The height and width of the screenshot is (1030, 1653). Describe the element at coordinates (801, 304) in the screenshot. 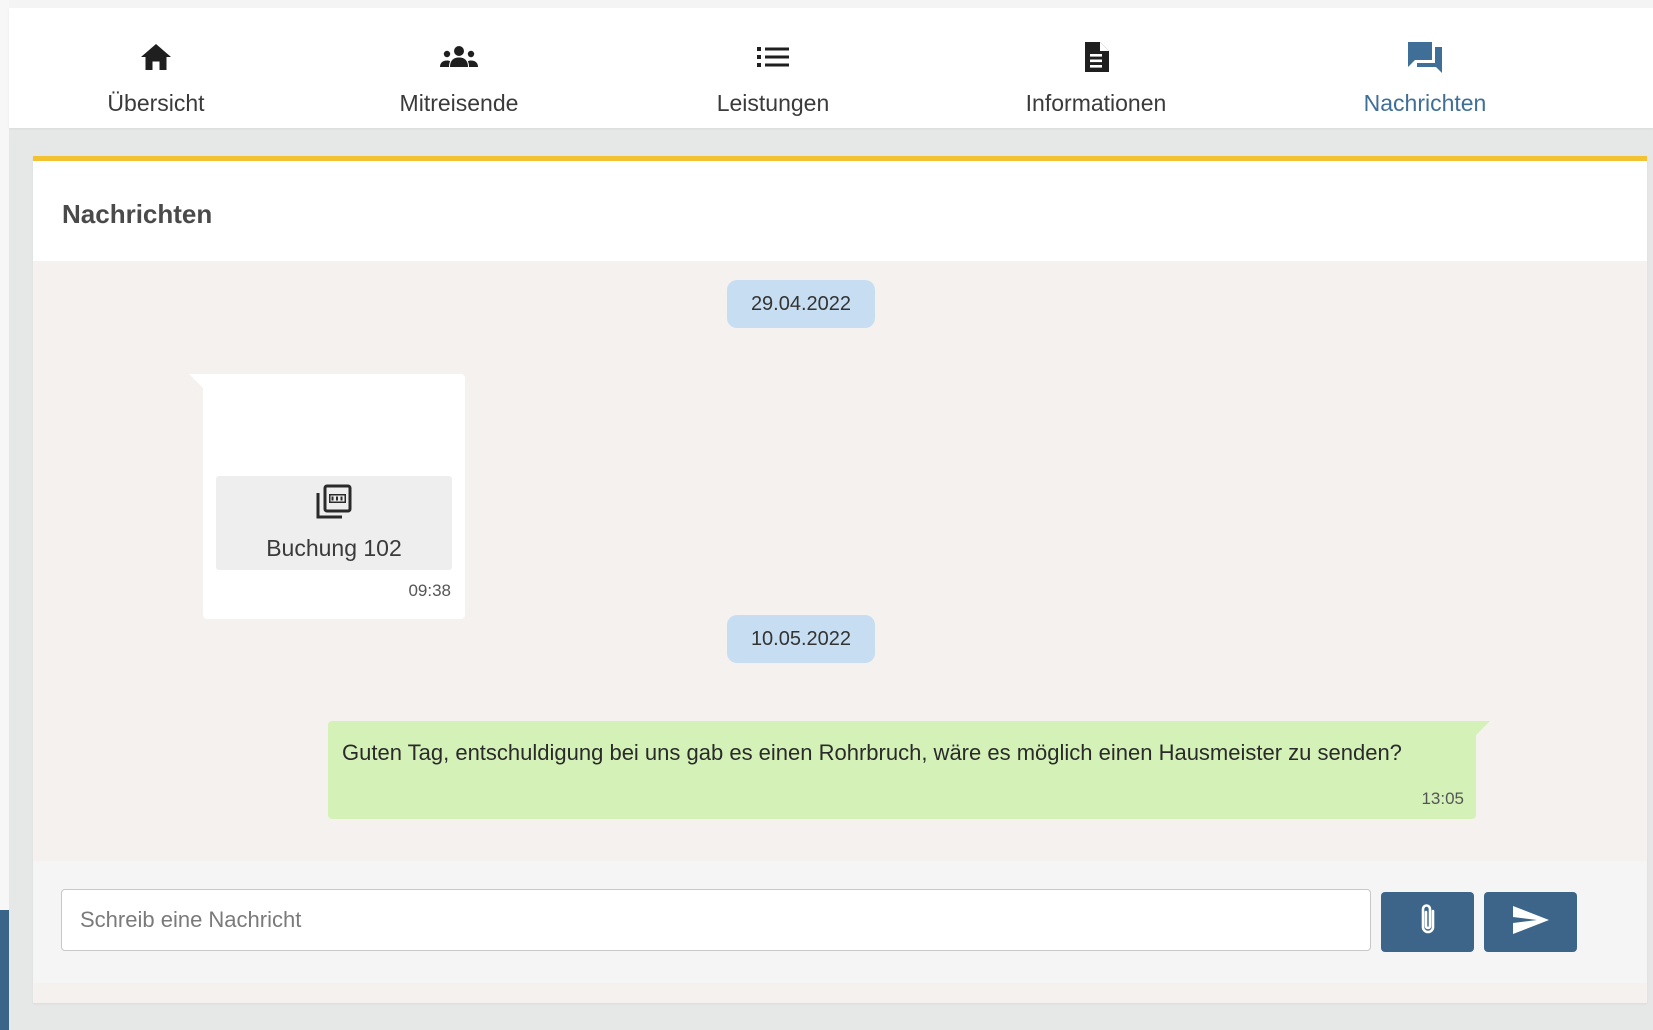

I see `date-separator: 29.04.2022` at that location.